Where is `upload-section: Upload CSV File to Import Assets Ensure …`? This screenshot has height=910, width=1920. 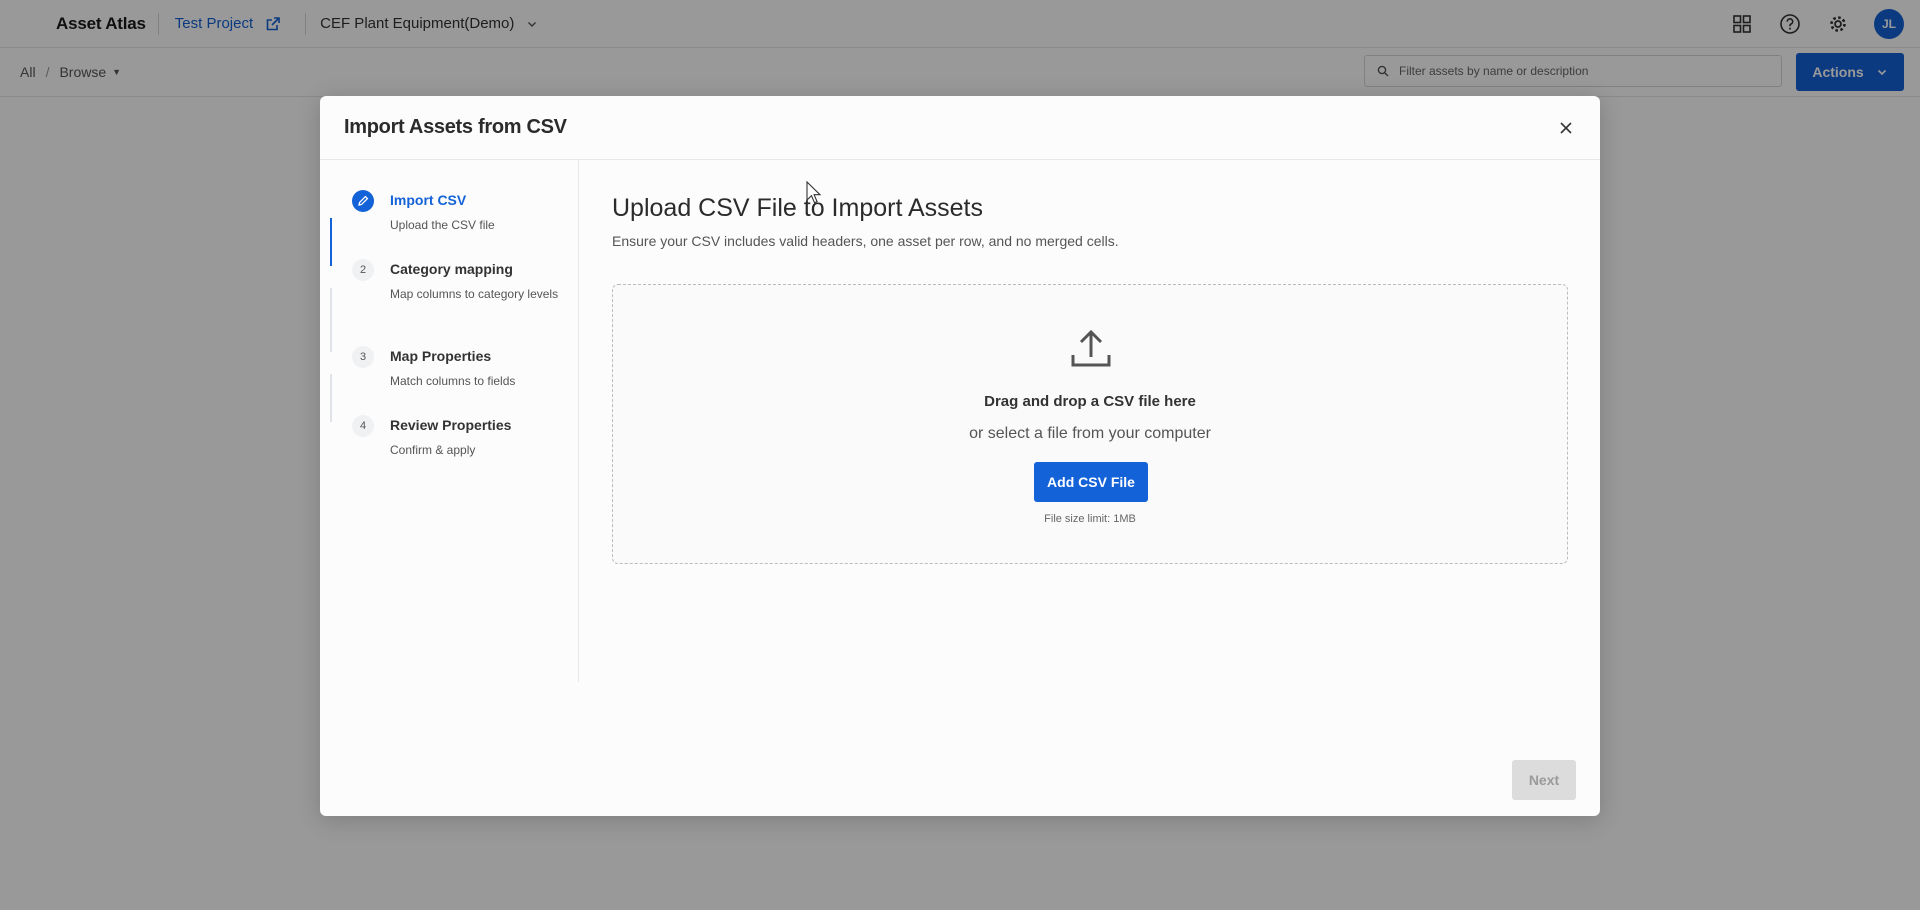 upload-section: Upload CSV File to Import Assets Ensure … is located at coordinates (865, 221).